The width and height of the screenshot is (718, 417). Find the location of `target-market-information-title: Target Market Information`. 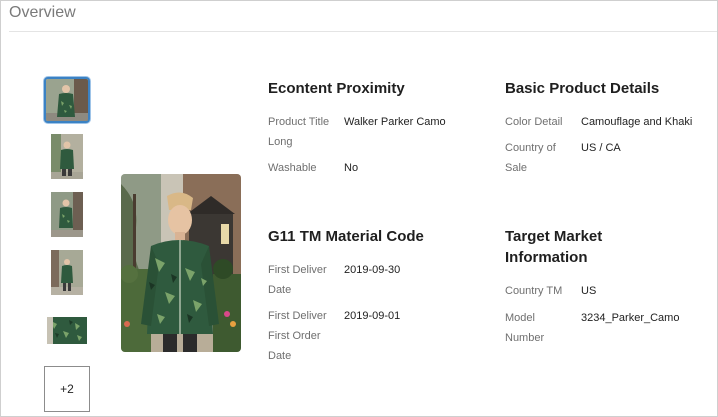

target-market-information-title: Target Market Information is located at coordinates (554, 247).